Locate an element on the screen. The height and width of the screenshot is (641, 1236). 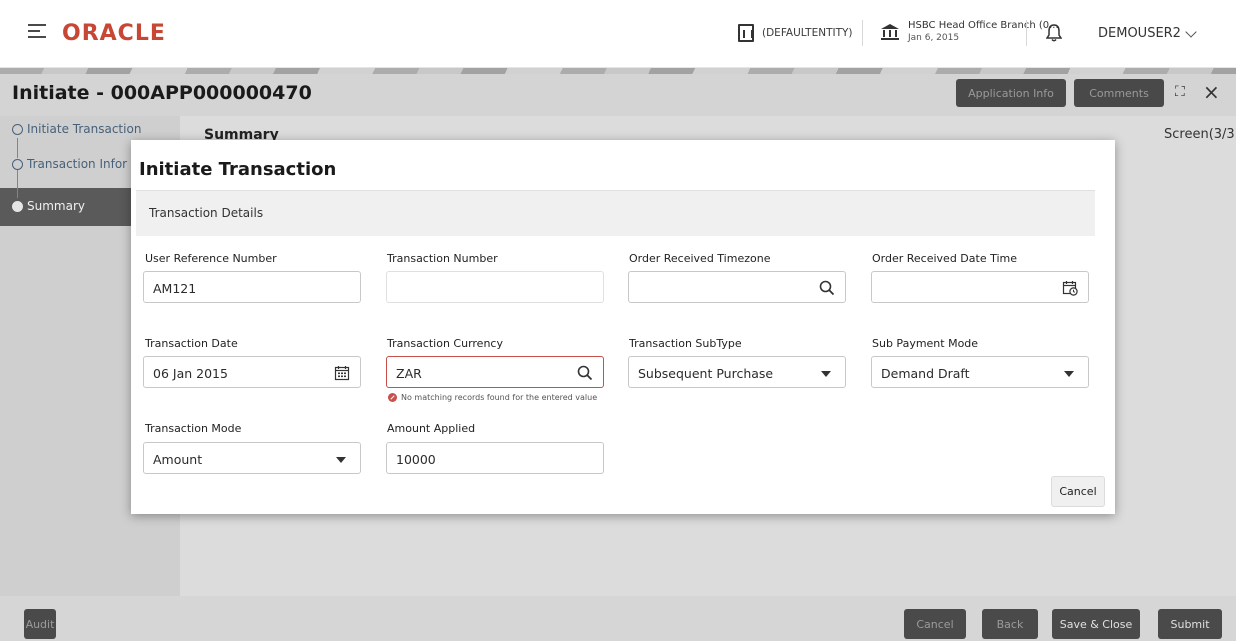
calendar-icon is located at coordinates (342, 373).